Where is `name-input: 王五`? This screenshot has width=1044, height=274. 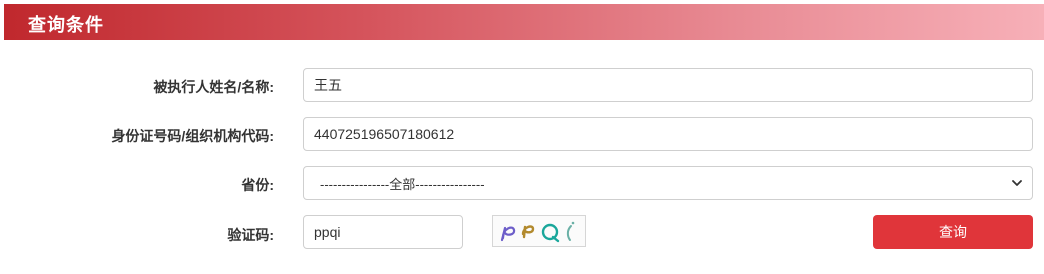
name-input: 王五 is located at coordinates (668, 85).